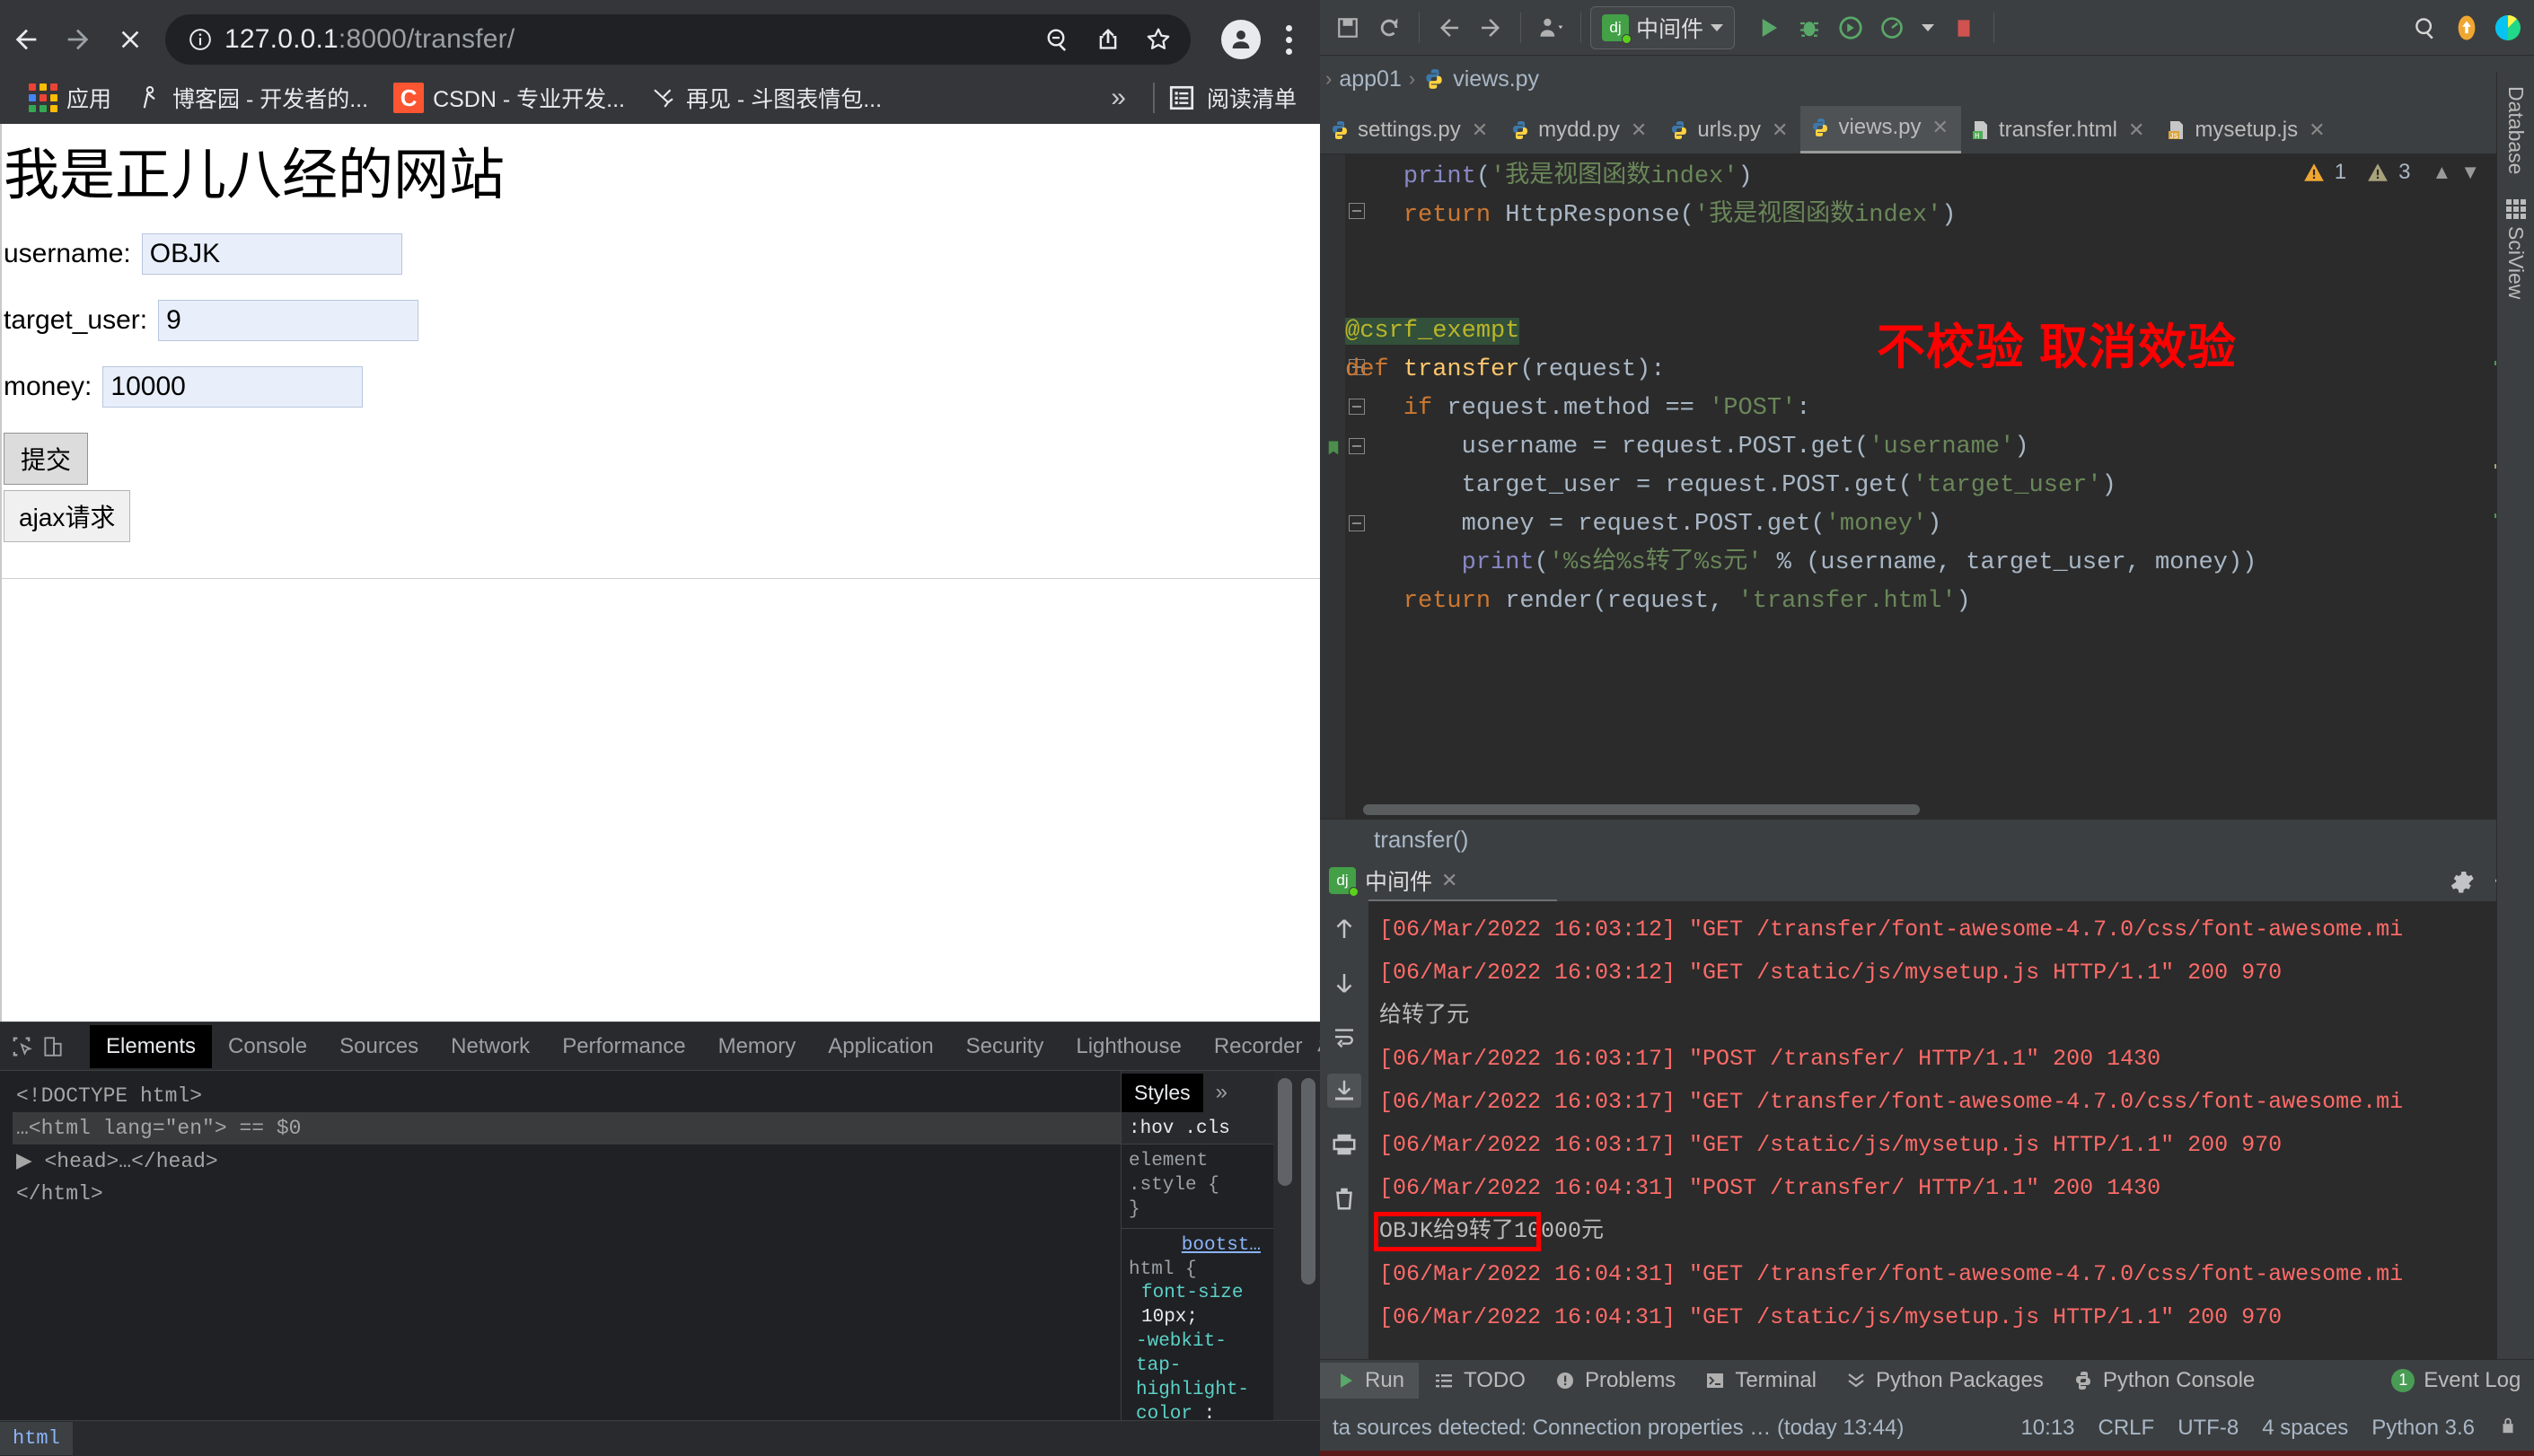  I want to click on print-button, so click(1344, 1144).